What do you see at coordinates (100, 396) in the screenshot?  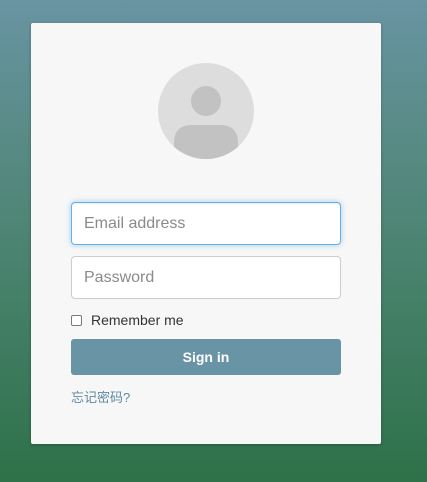 I see `forgot-password-link: 忘记密码?` at bounding box center [100, 396].